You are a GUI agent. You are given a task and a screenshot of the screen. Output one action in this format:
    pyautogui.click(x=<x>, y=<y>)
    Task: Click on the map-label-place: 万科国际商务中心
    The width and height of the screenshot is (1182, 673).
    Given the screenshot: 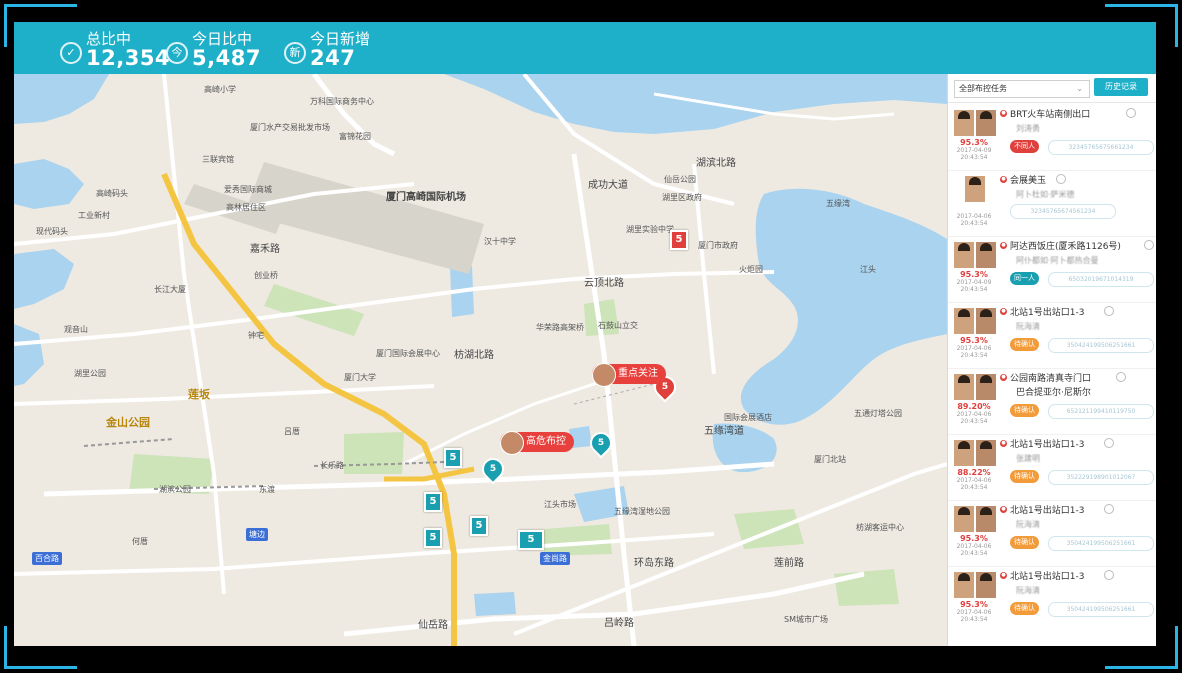 What is the action you would take?
    pyautogui.click(x=342, y=101)
    